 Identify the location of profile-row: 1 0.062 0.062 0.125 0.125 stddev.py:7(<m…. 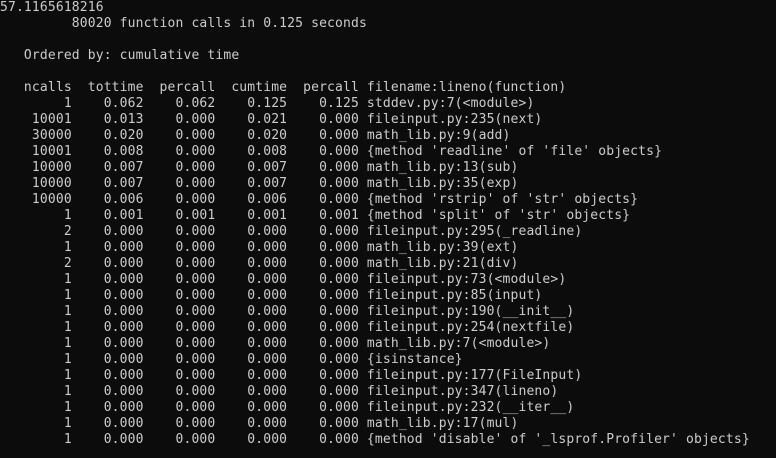
(267, 103).